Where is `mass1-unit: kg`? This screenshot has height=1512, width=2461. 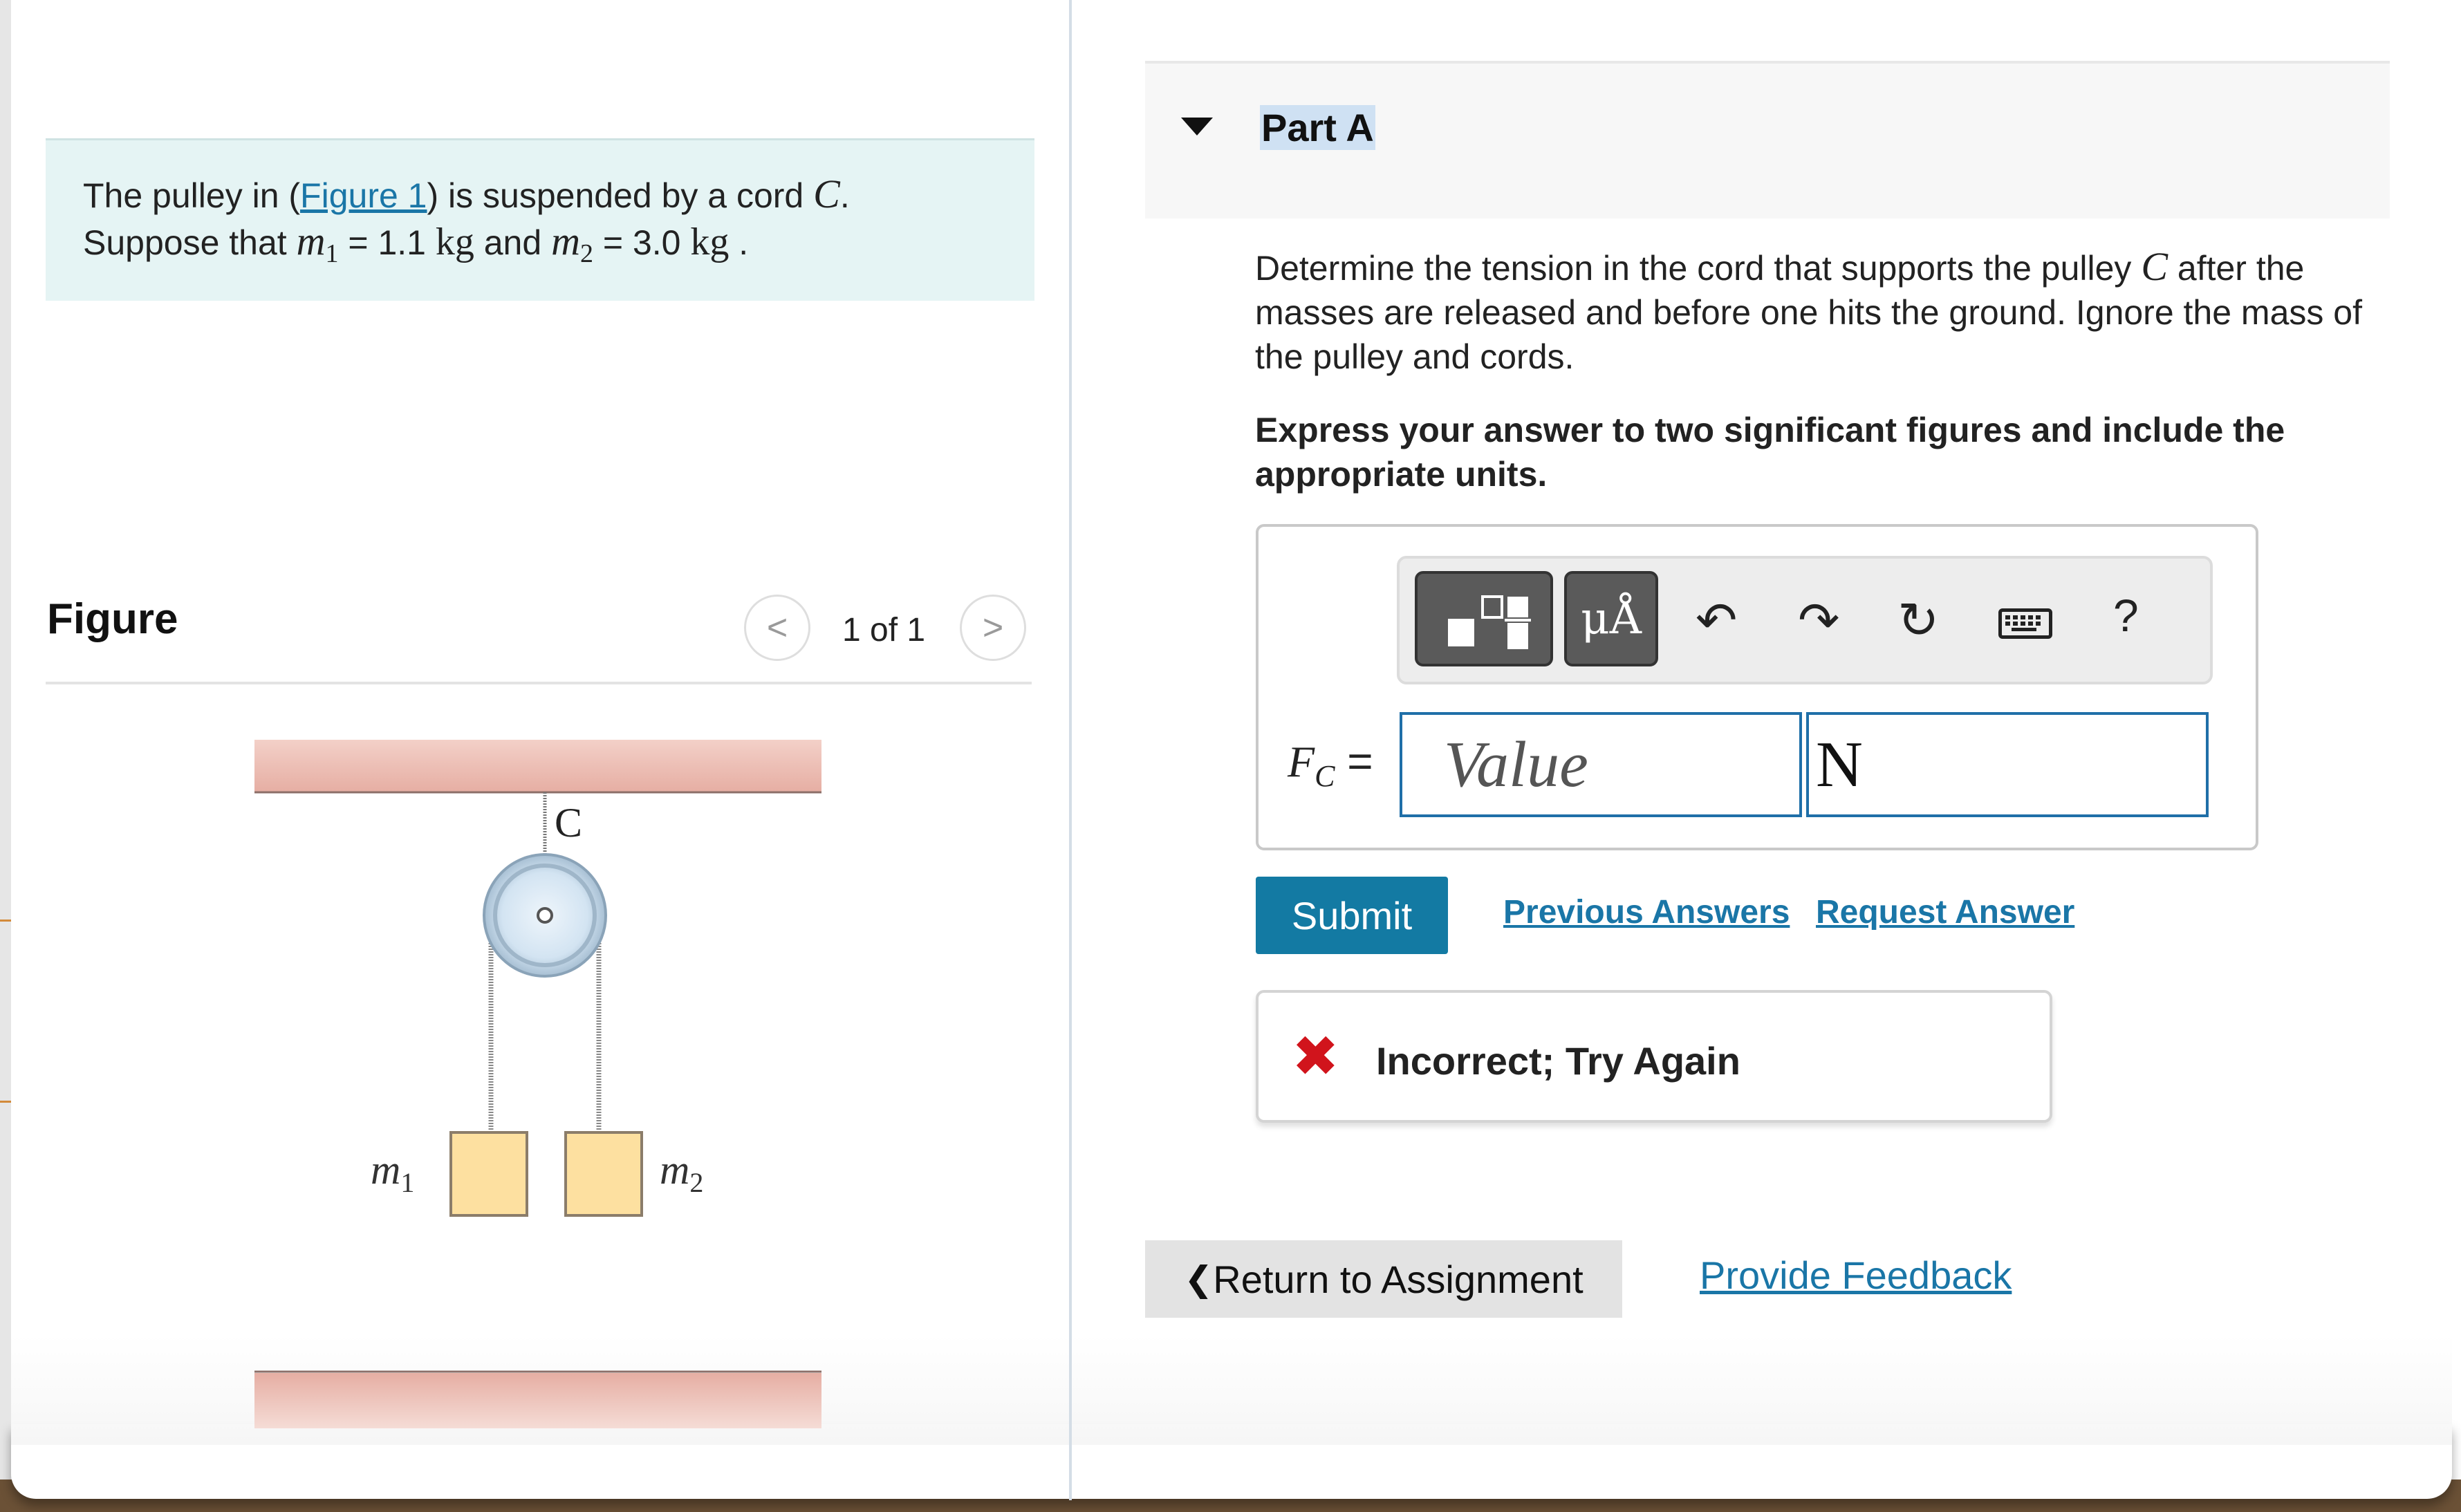 mass1-unit: kg is located at coordinates (454, 242).